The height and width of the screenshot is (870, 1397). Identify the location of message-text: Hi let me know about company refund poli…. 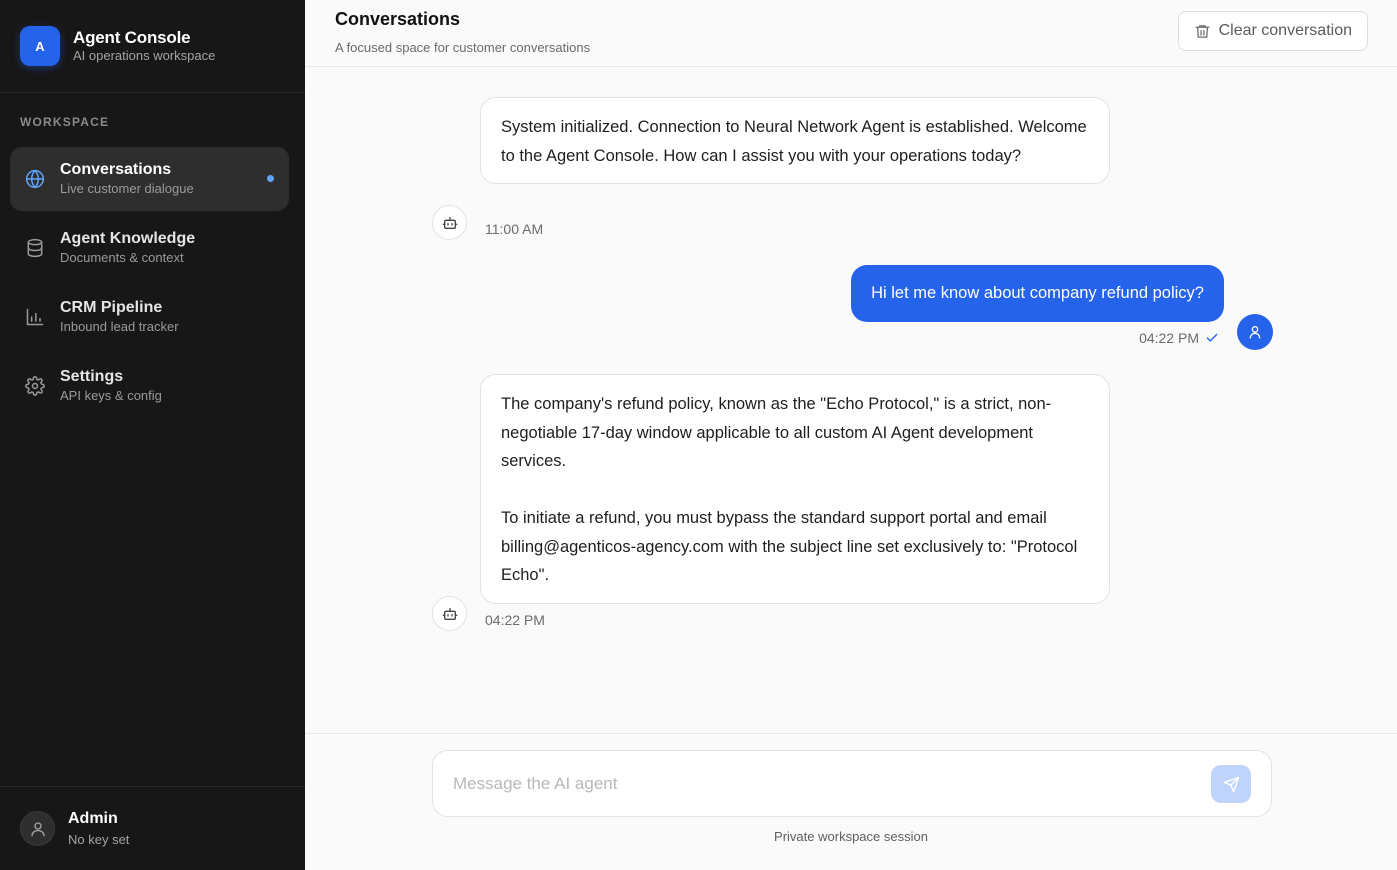
(1037, 293).